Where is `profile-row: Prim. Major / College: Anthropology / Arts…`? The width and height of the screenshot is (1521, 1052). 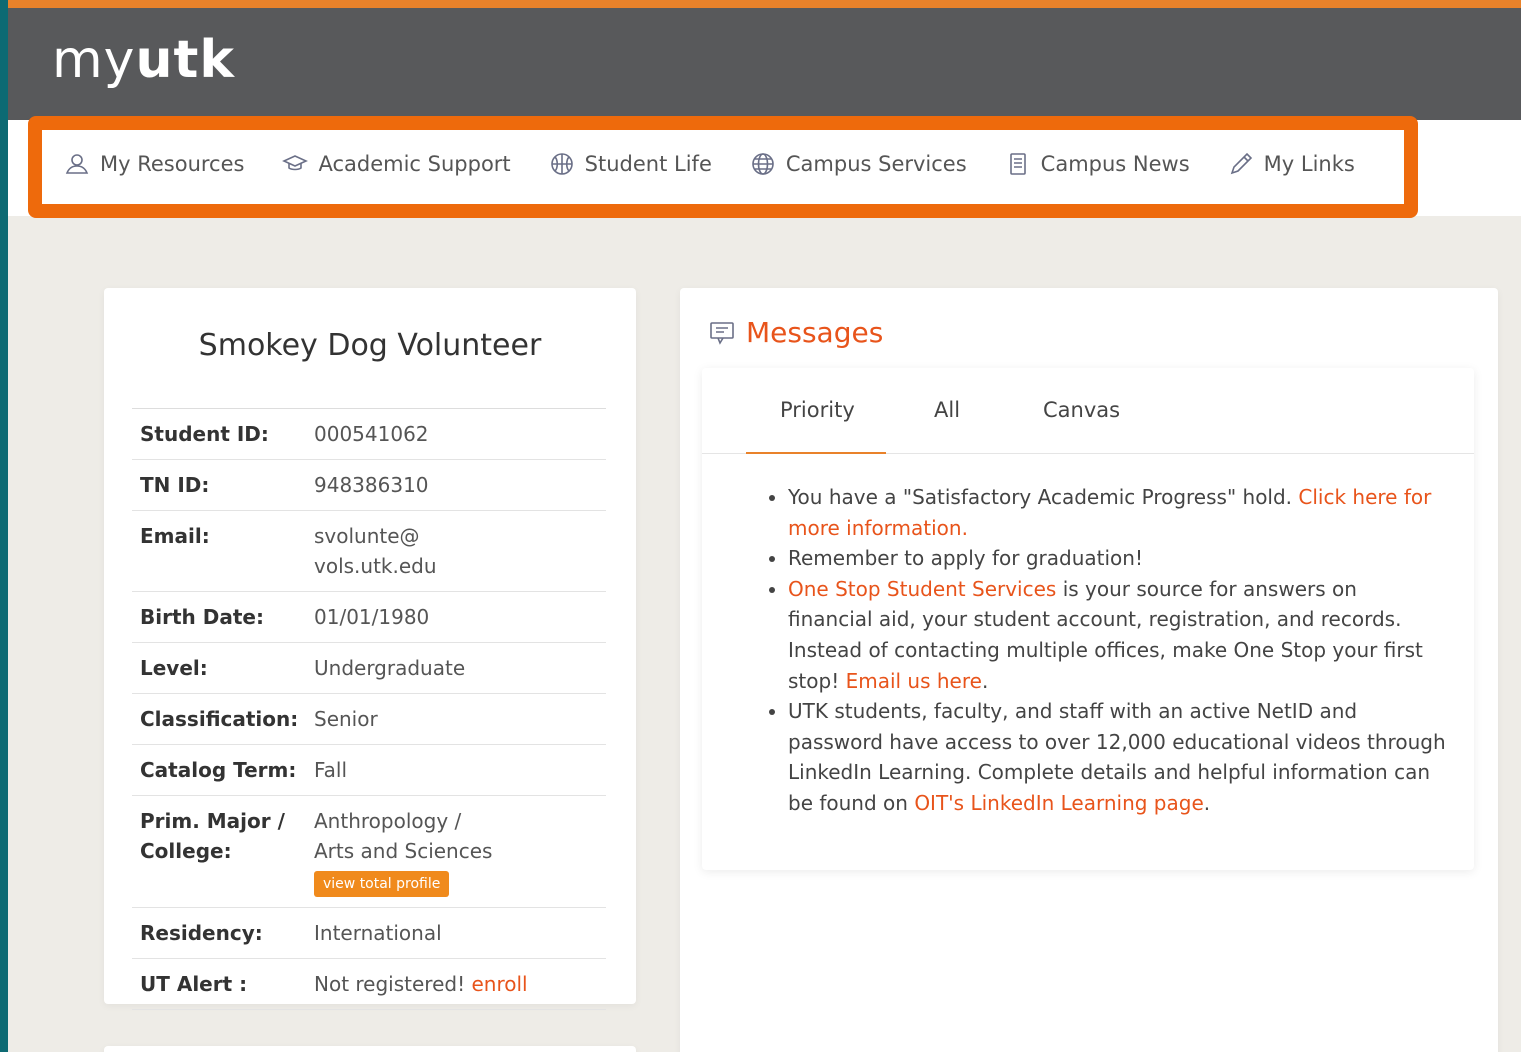 profile-row: Prim. Major / College: Anthropology / Arts… is located at coordinates (369, 852).